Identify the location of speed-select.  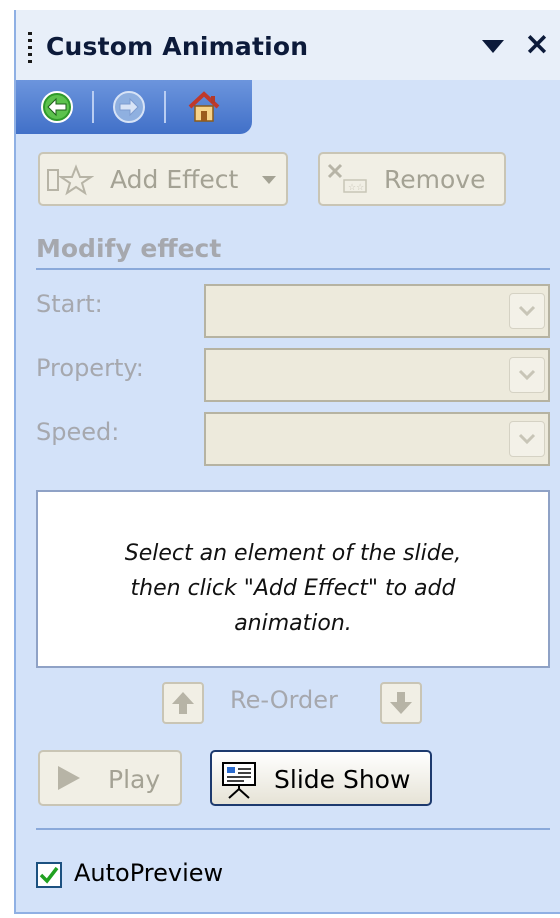
(377, 439).